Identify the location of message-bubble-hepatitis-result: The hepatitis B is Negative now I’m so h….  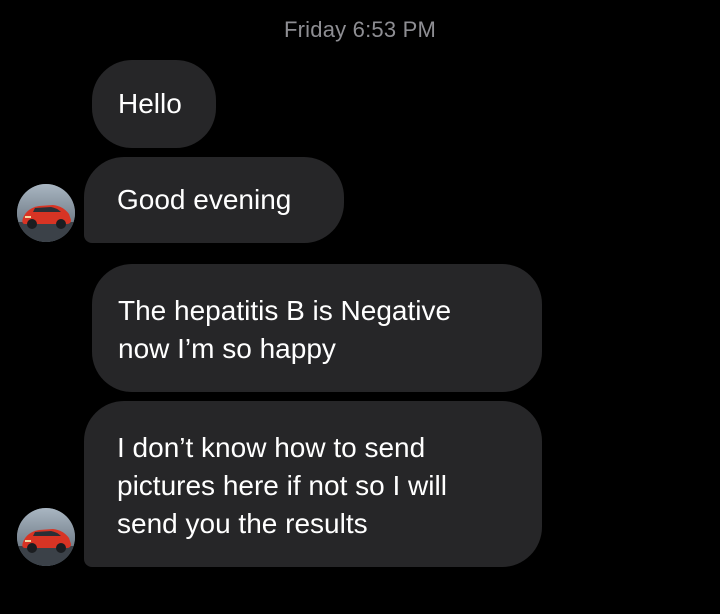
(317, 328).